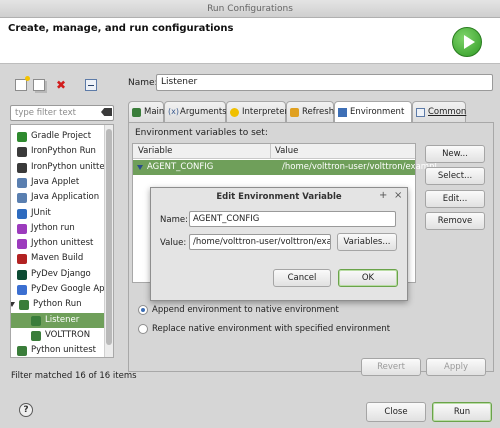 The image size is (500, 428). I want to click on tree-item: IronPython unittest, so click(62, 167).